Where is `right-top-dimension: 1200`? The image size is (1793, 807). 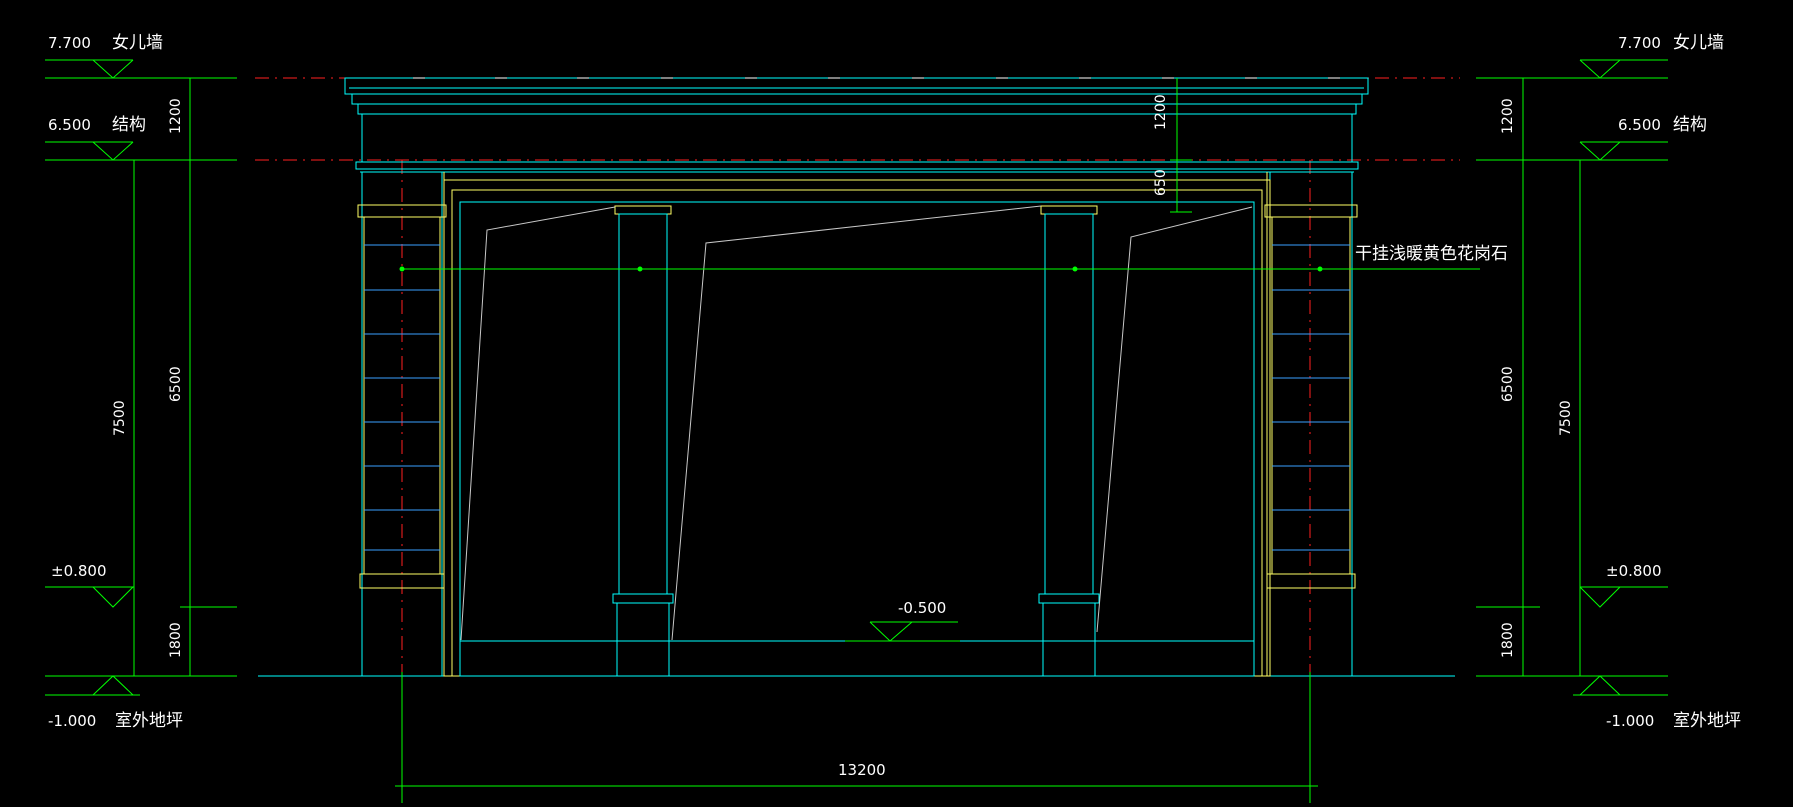 right-top-dimension: 1200 is located at coordinates (1508, 116).